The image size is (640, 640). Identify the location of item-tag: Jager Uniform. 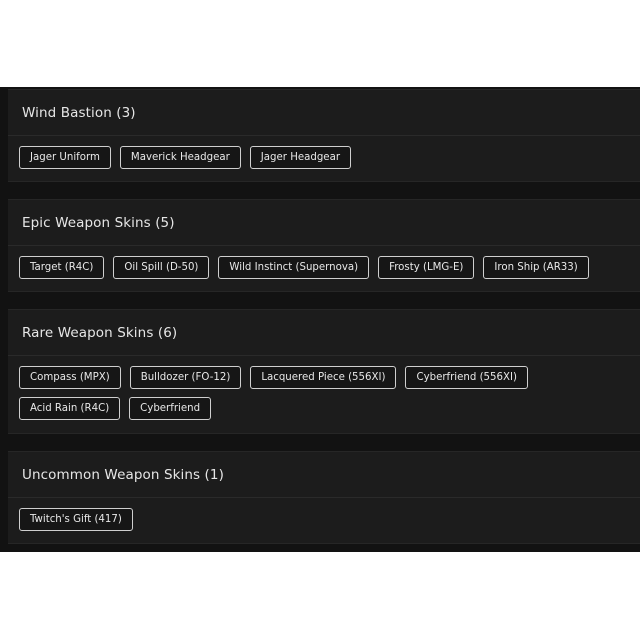
(65, 157).